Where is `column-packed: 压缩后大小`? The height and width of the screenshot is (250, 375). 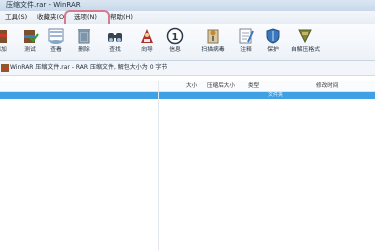
column-packed: 压缩后大小 is located at coordinates (221, 86).